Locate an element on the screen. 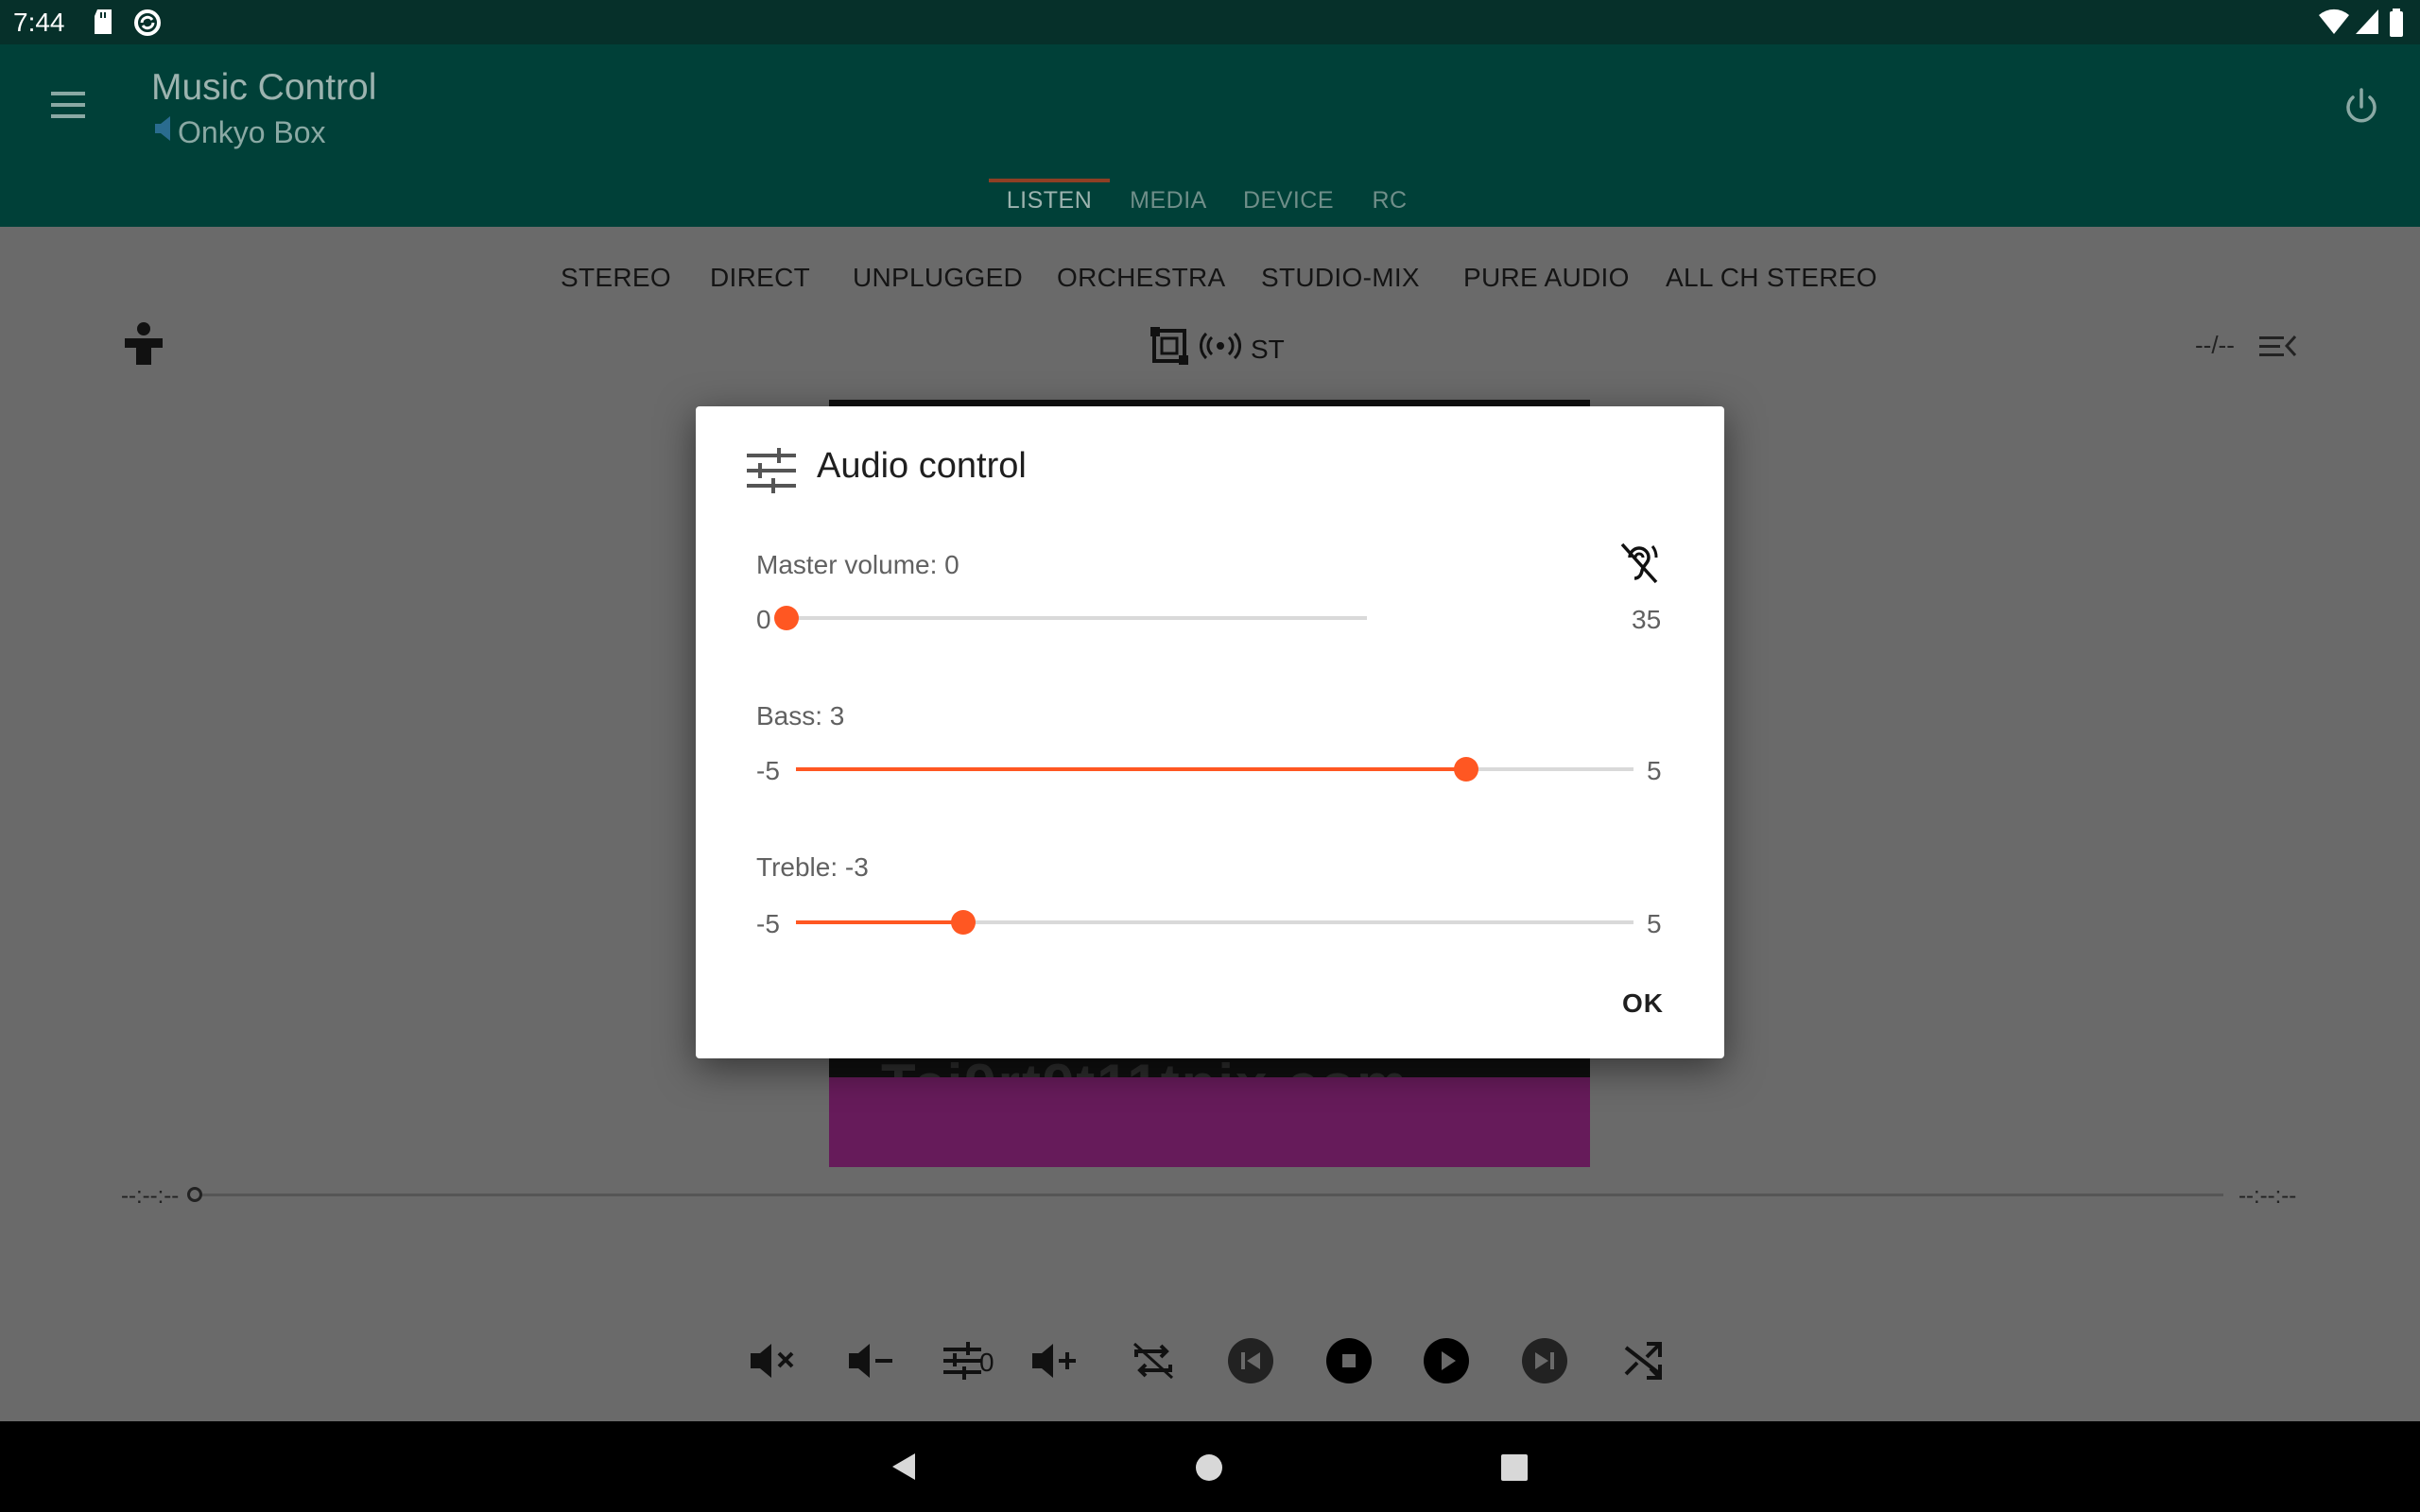 The width and height of the screenshot is (2420, 1512). recents-icon is located at coordinates (1514, 1467).